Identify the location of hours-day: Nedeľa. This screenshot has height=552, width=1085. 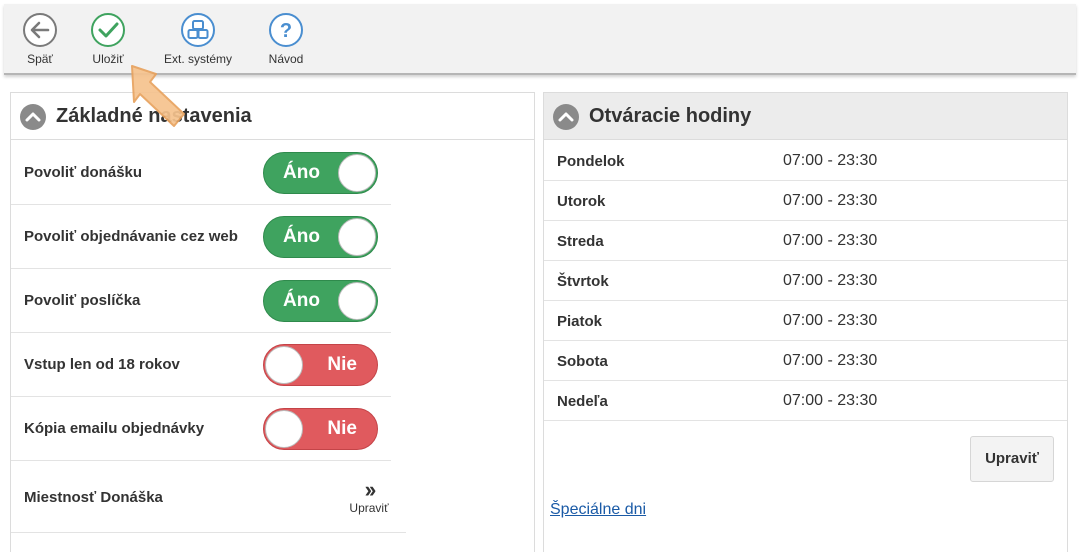
(582, 401).